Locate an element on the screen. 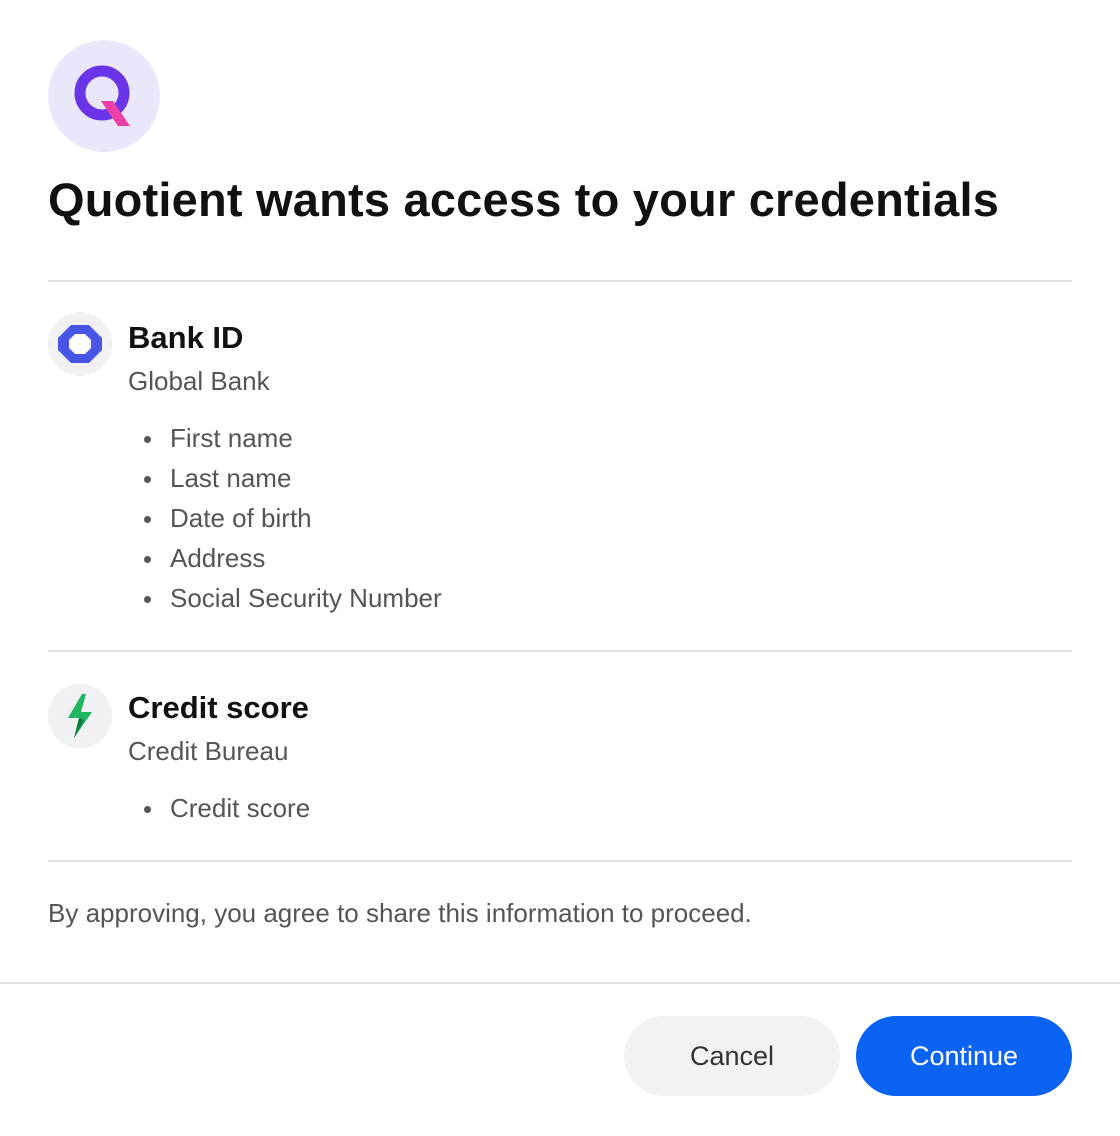 This screenshot has height=1136, width=1120. credential-title: Bank ID is located at coordinates (186, 337).